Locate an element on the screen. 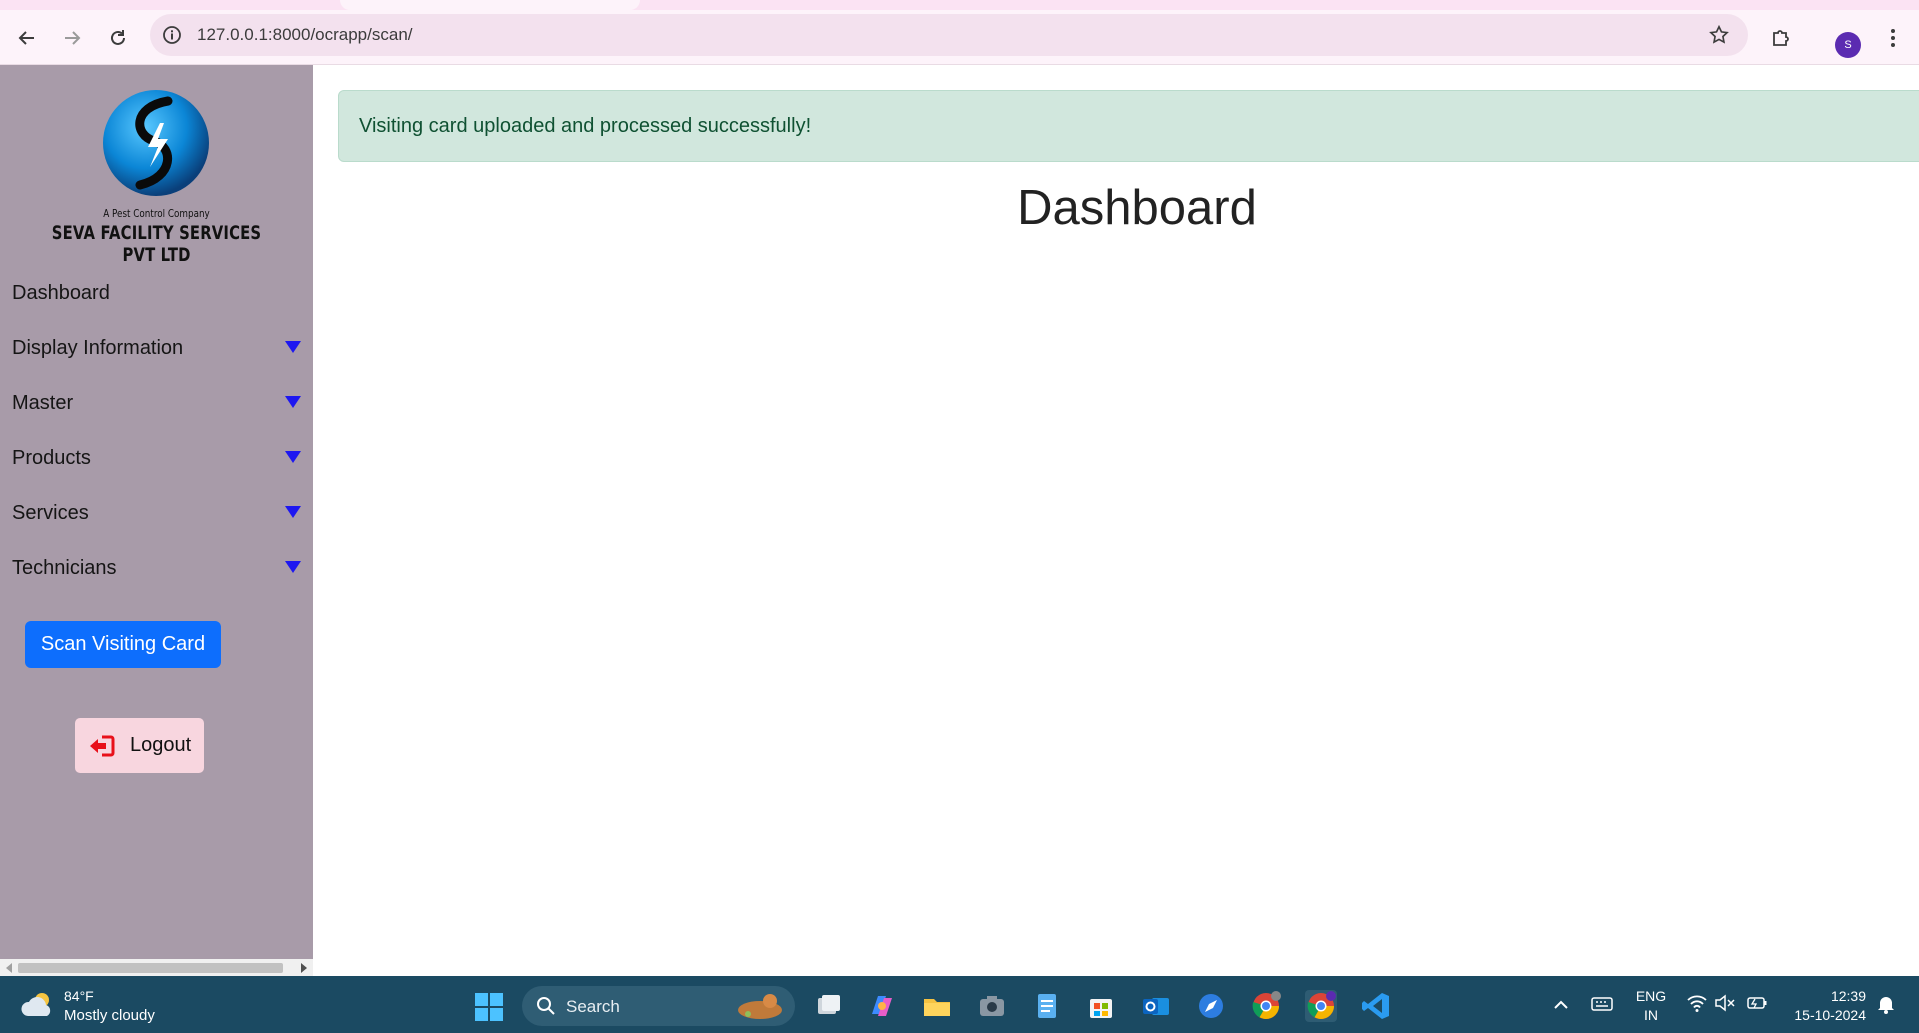 The height and width of the screenshot is (1033, 1919). sidebar-item-label: Dashboard is located at coordinates (61, 292).